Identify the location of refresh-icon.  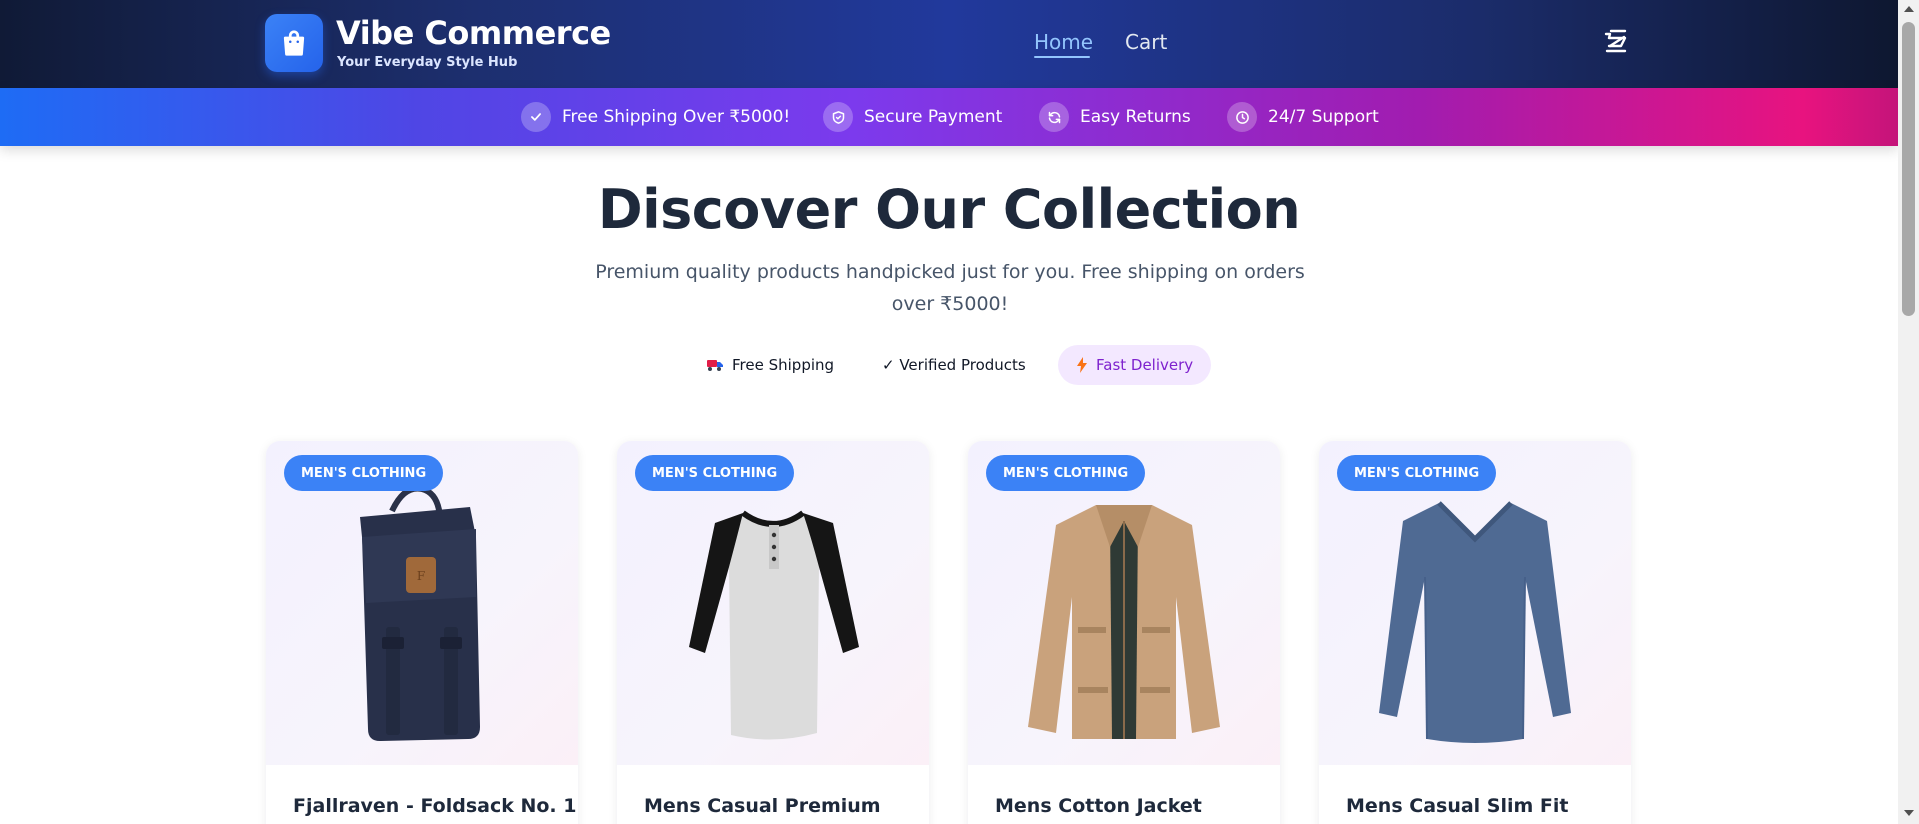
(1054, 117).